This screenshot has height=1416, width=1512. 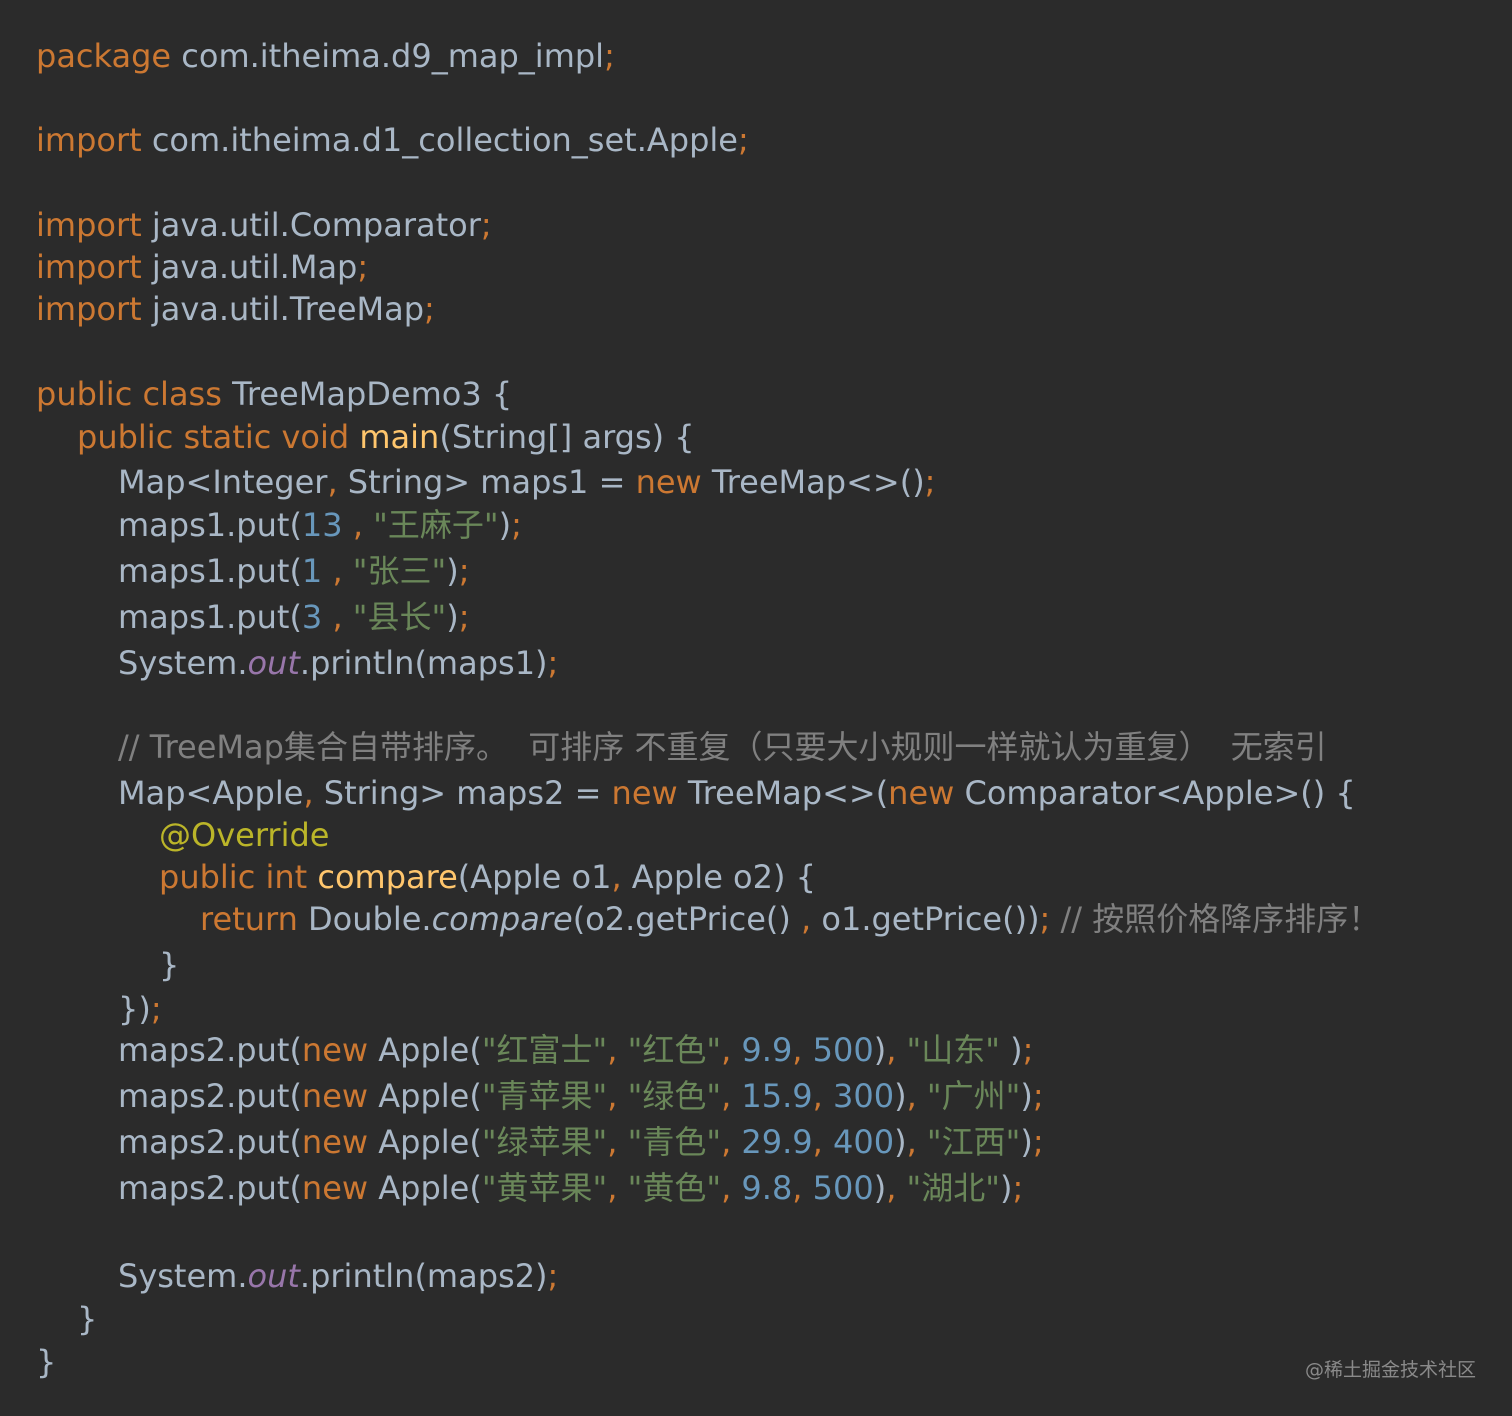 I want to click on number-literal: 300, so click(x=864, y=1096).